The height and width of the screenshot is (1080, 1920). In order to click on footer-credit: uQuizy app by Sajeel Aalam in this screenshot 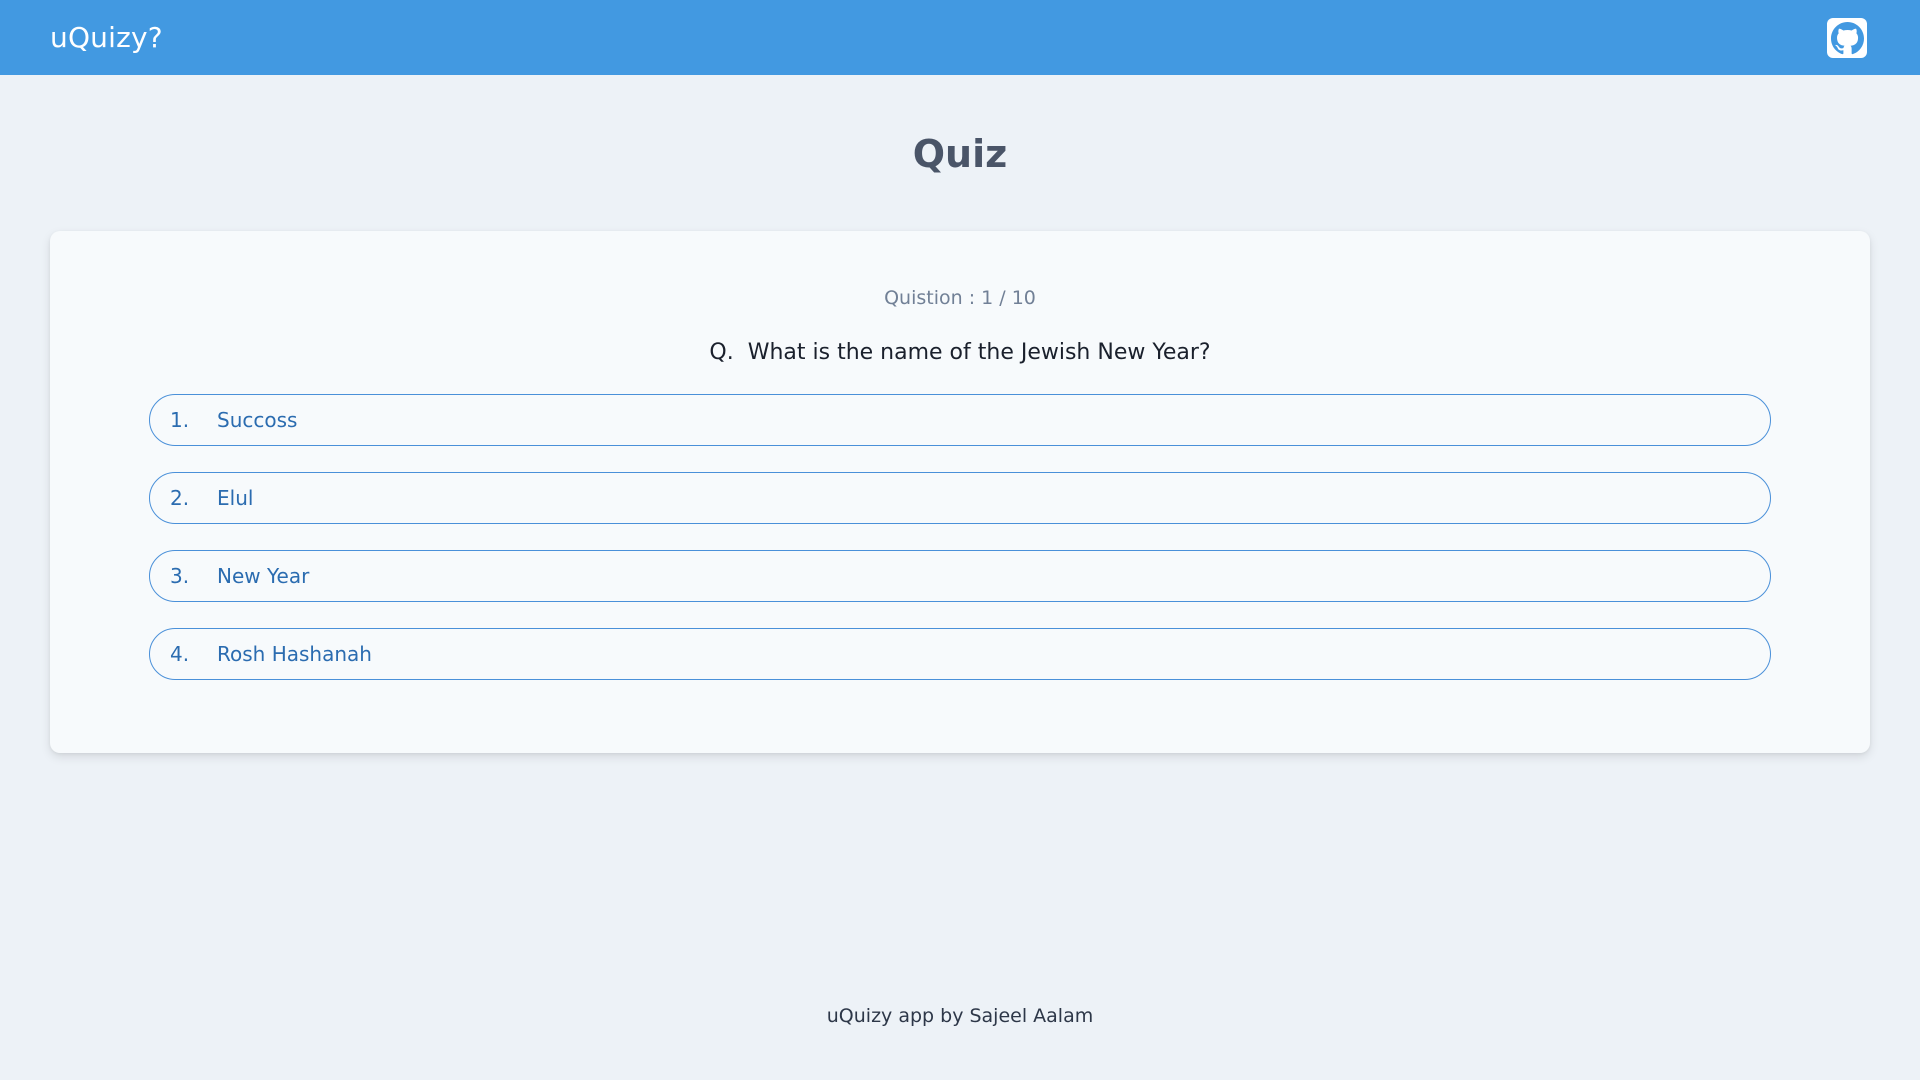, I will do `click(960, 1016)`.